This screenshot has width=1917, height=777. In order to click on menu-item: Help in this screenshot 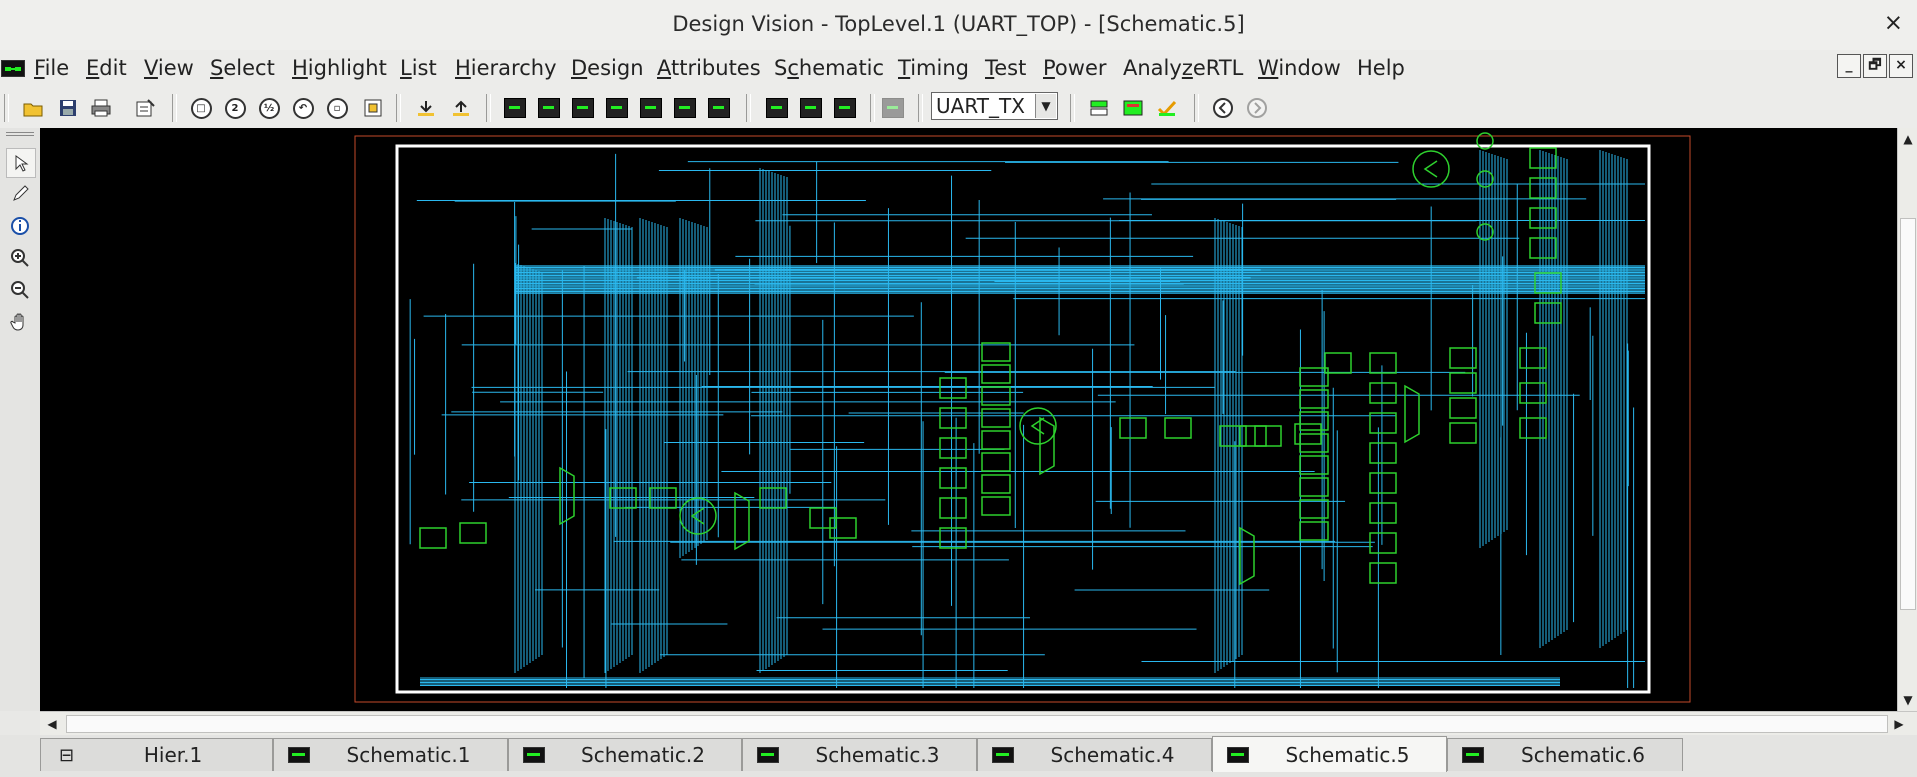, I will do `click(1381, 68)`.